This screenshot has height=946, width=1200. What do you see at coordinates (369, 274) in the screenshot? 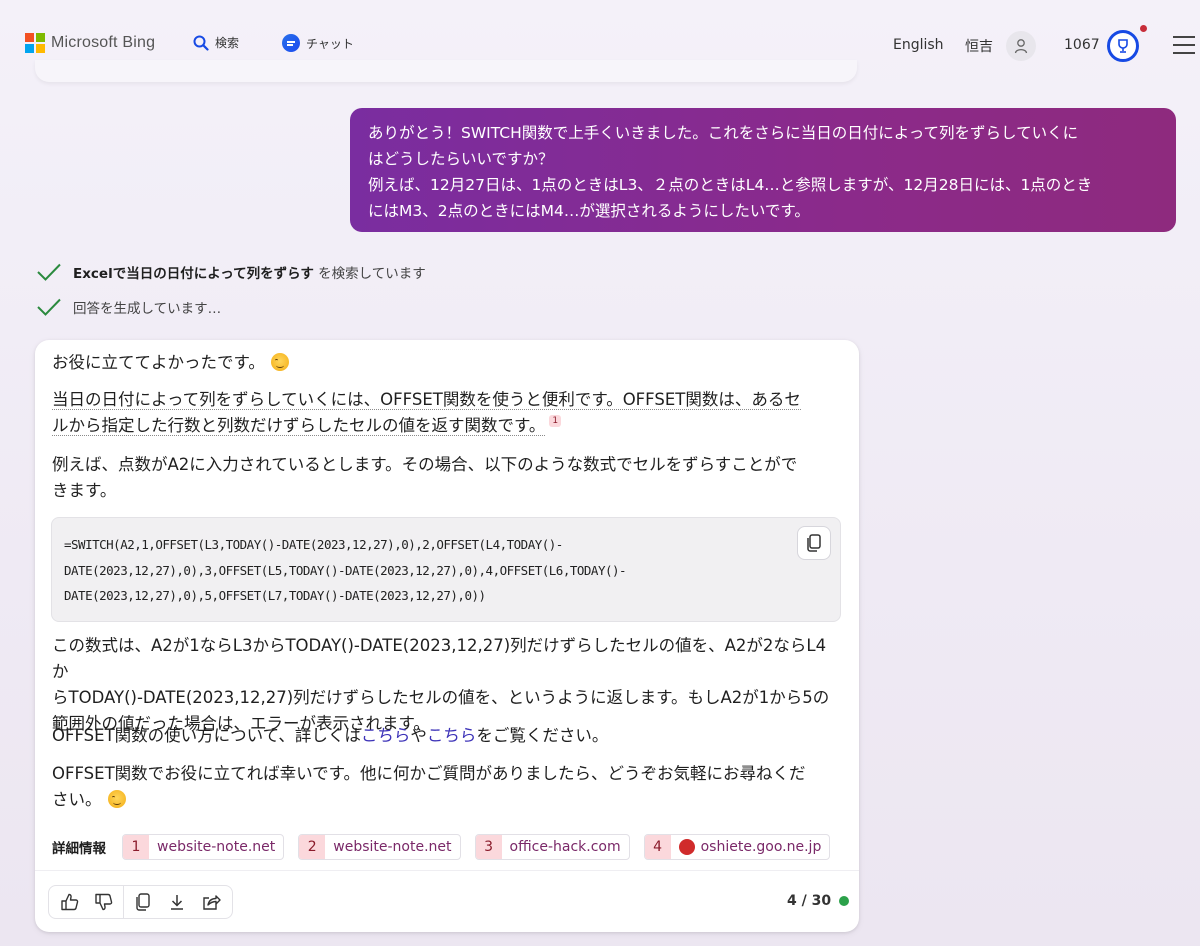
I see `search-suffix: を検索しています` at bounding box center [369, 274].